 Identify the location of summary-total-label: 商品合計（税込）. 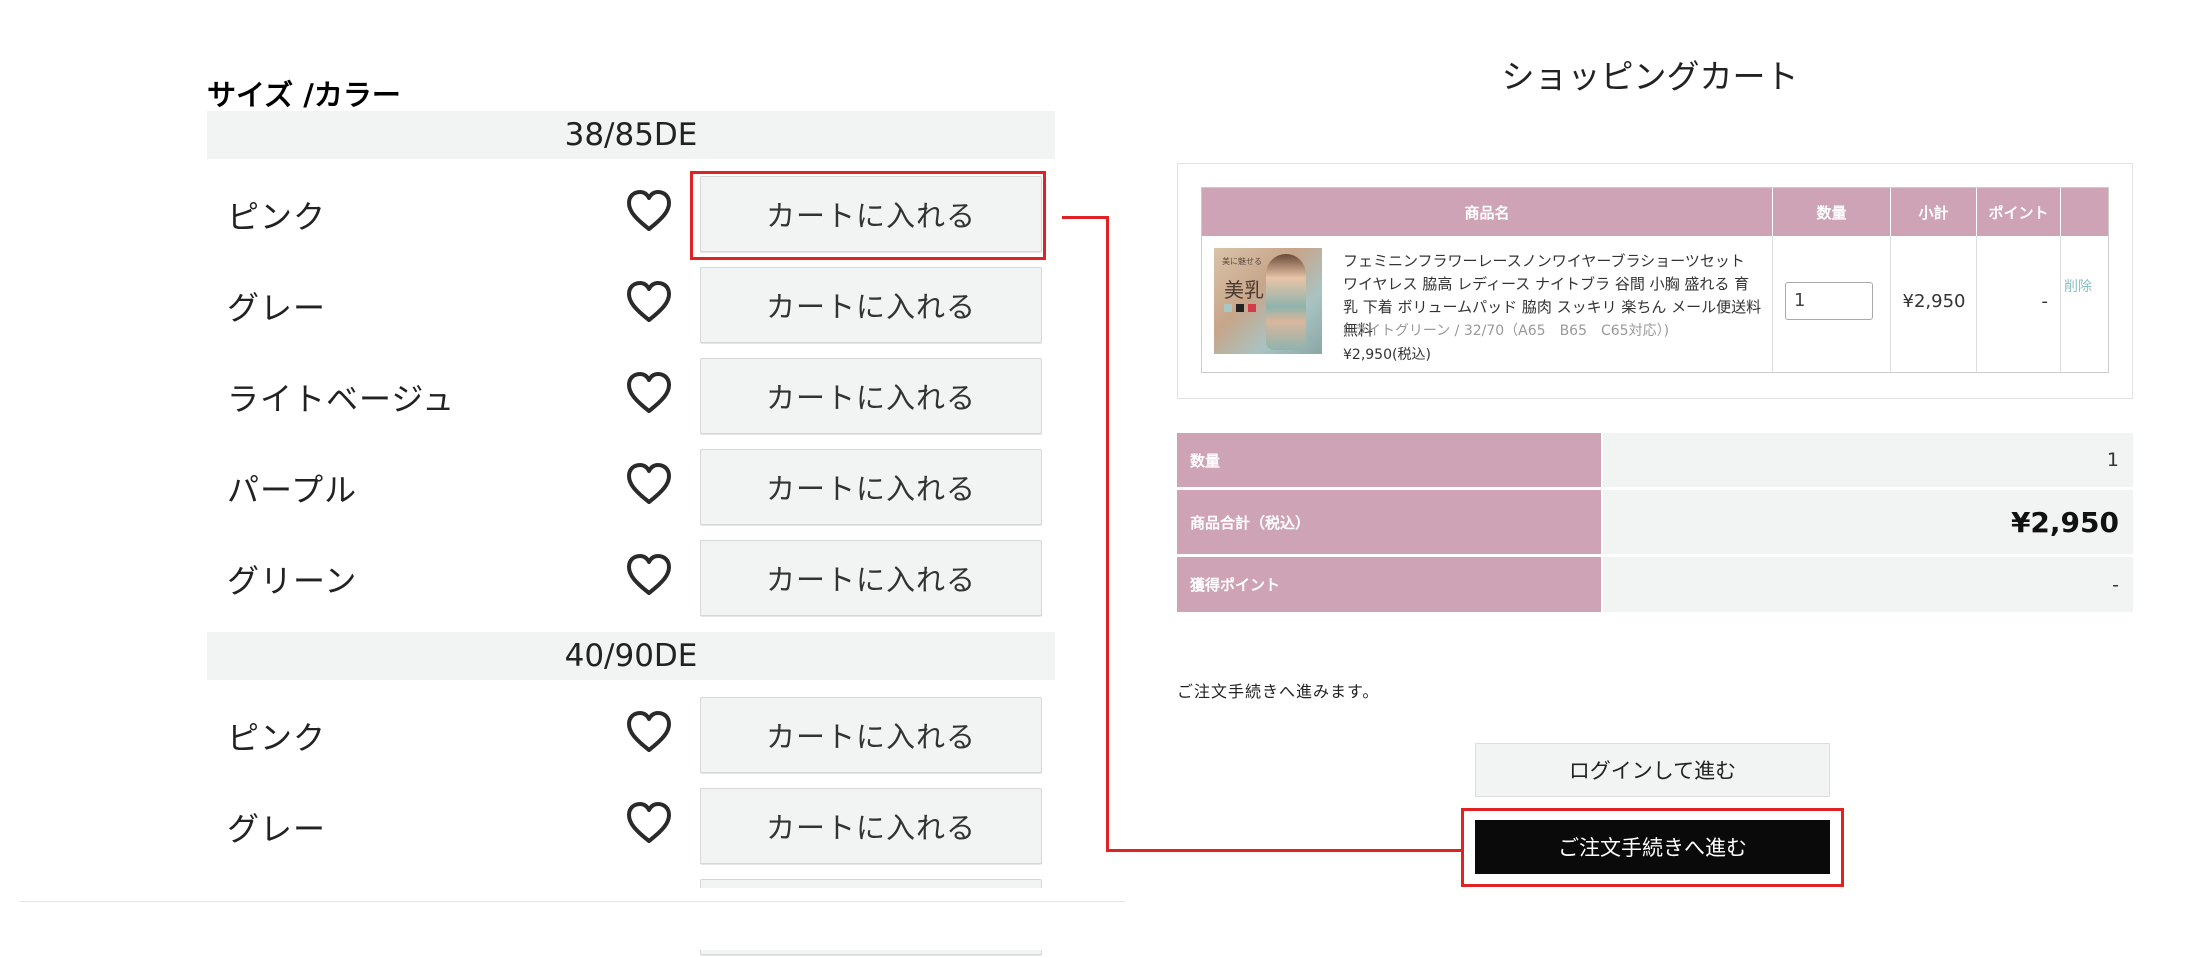
(1389, 522).